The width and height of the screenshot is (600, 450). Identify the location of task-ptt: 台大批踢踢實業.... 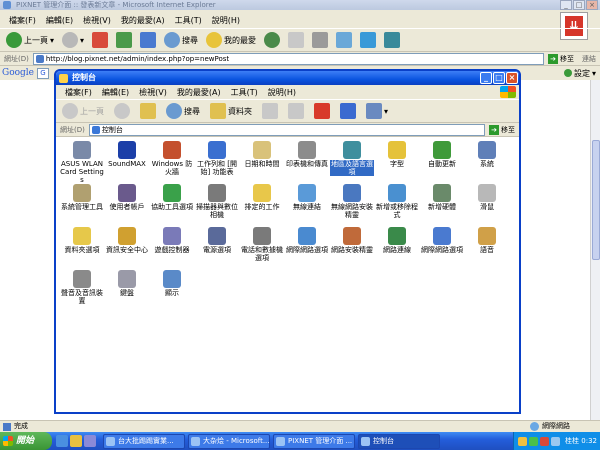
(144, 441).